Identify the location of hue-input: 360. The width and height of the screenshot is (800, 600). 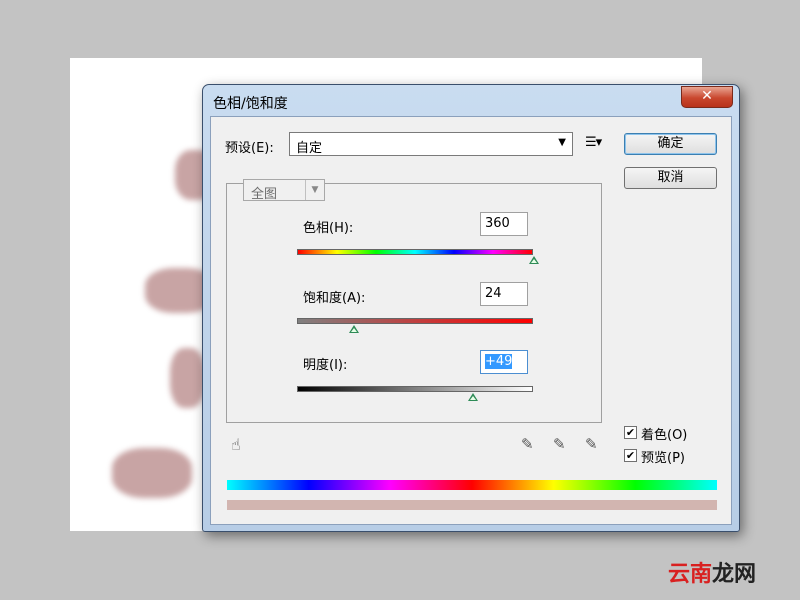
(504, 224).